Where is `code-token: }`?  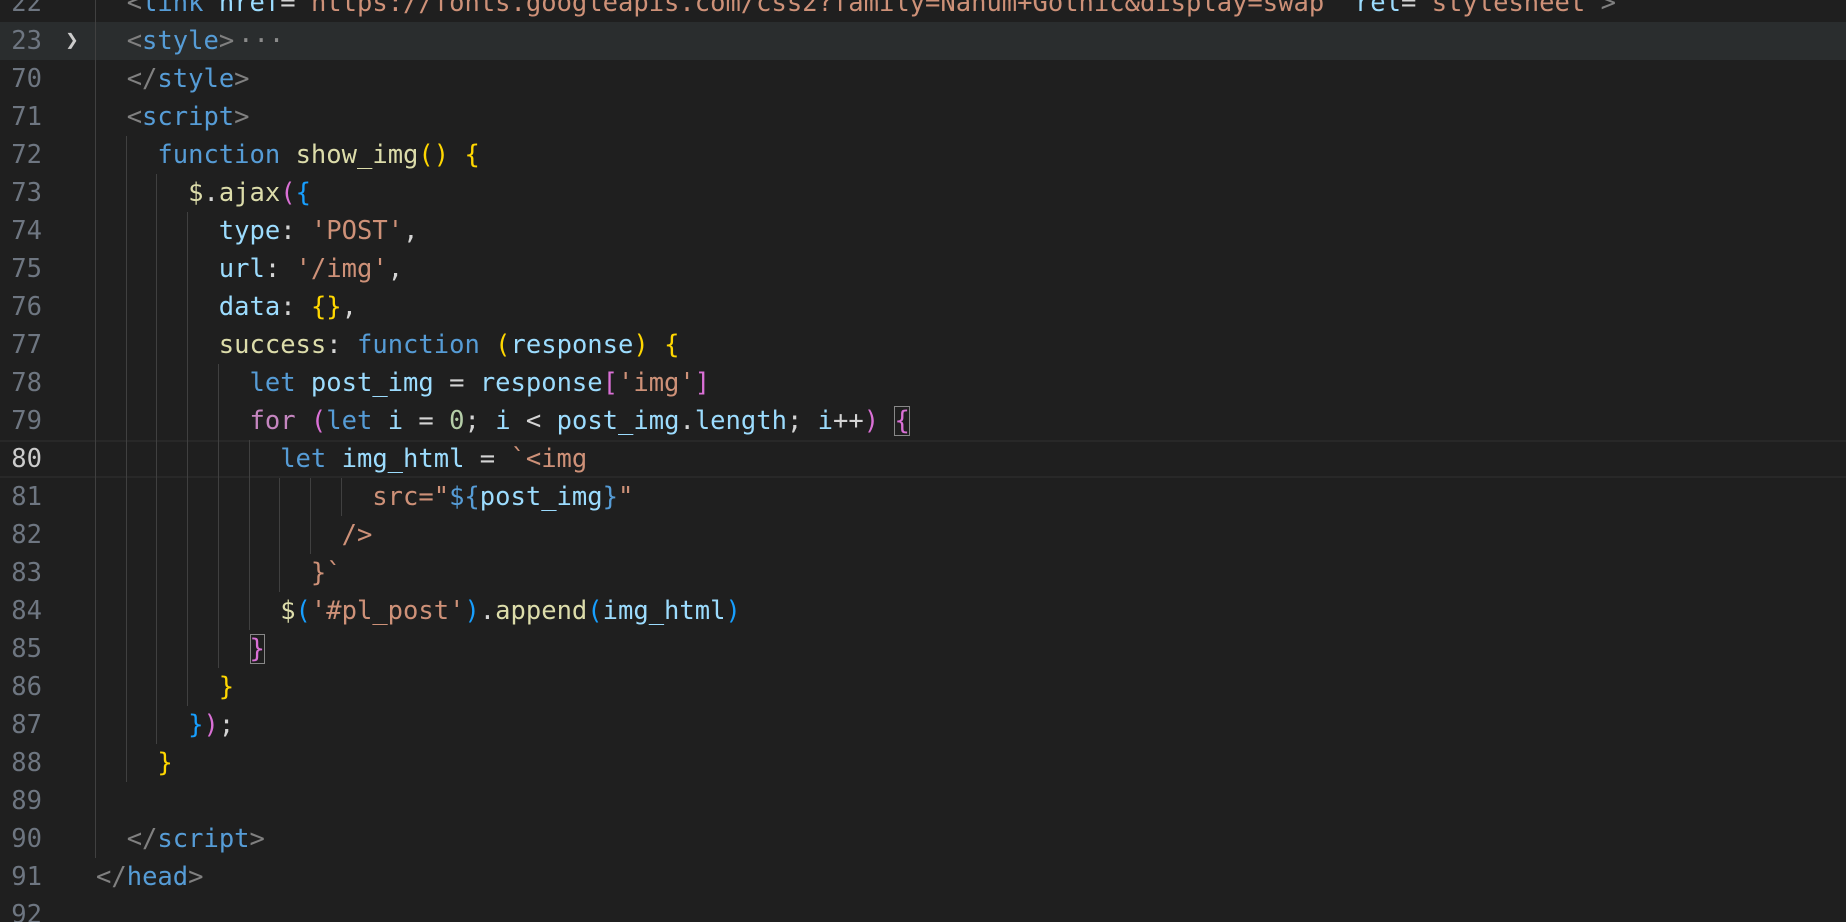
code-token: } is located at coordinates (226, 687).